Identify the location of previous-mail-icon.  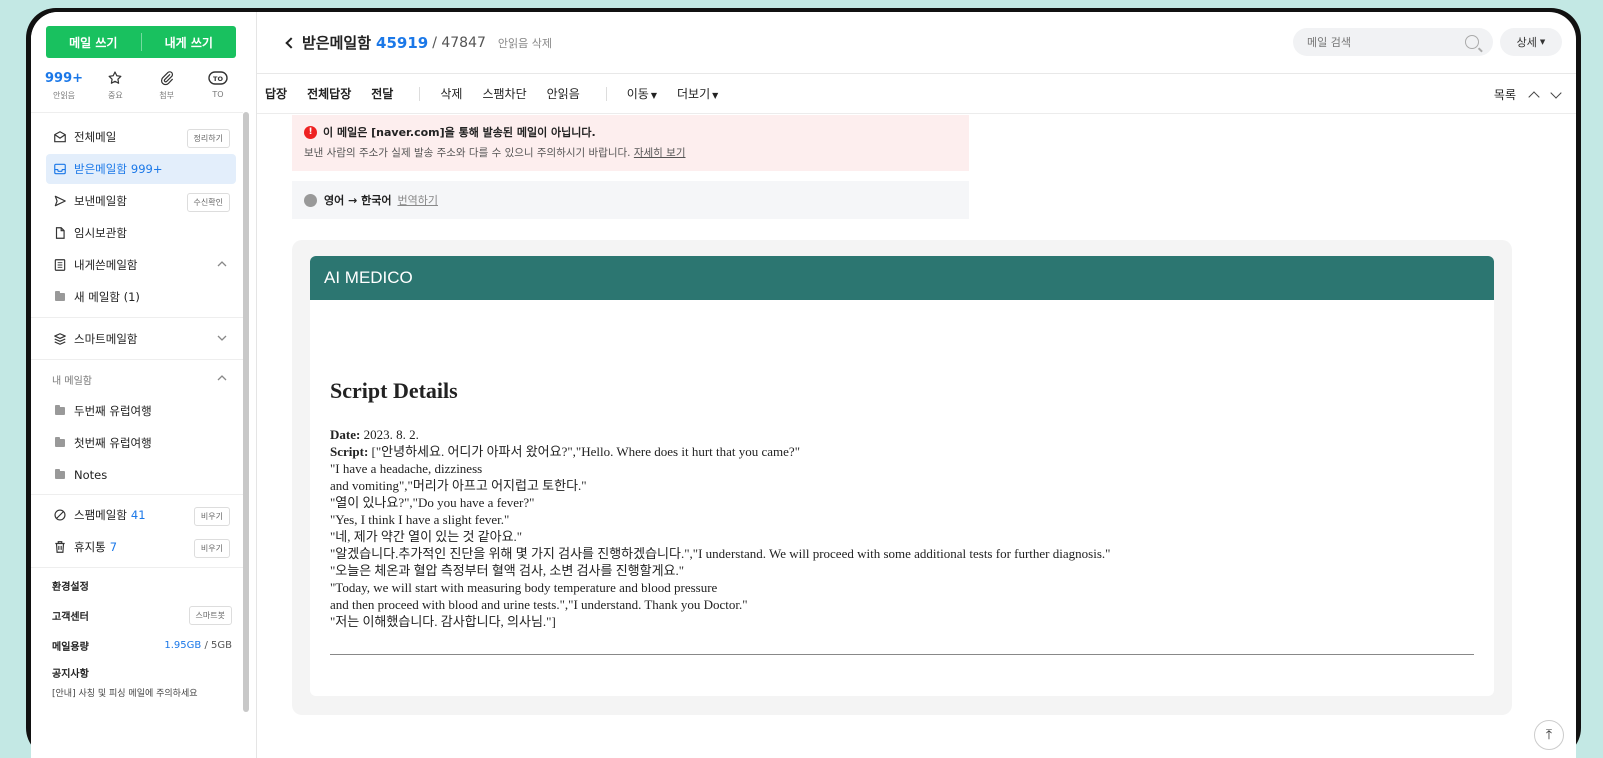
(1534, 96).